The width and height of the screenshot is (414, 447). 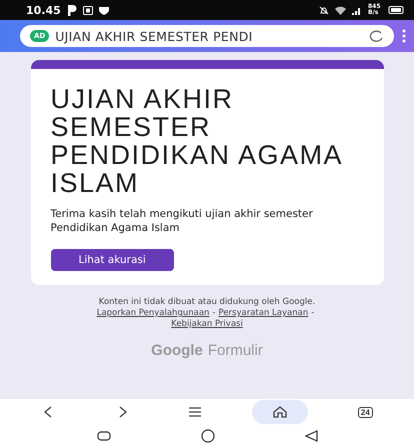 What do you see at coordinates (311, 436) in the screenshot?
I see `back-triangle-icon` at bounding box center [311, 436].